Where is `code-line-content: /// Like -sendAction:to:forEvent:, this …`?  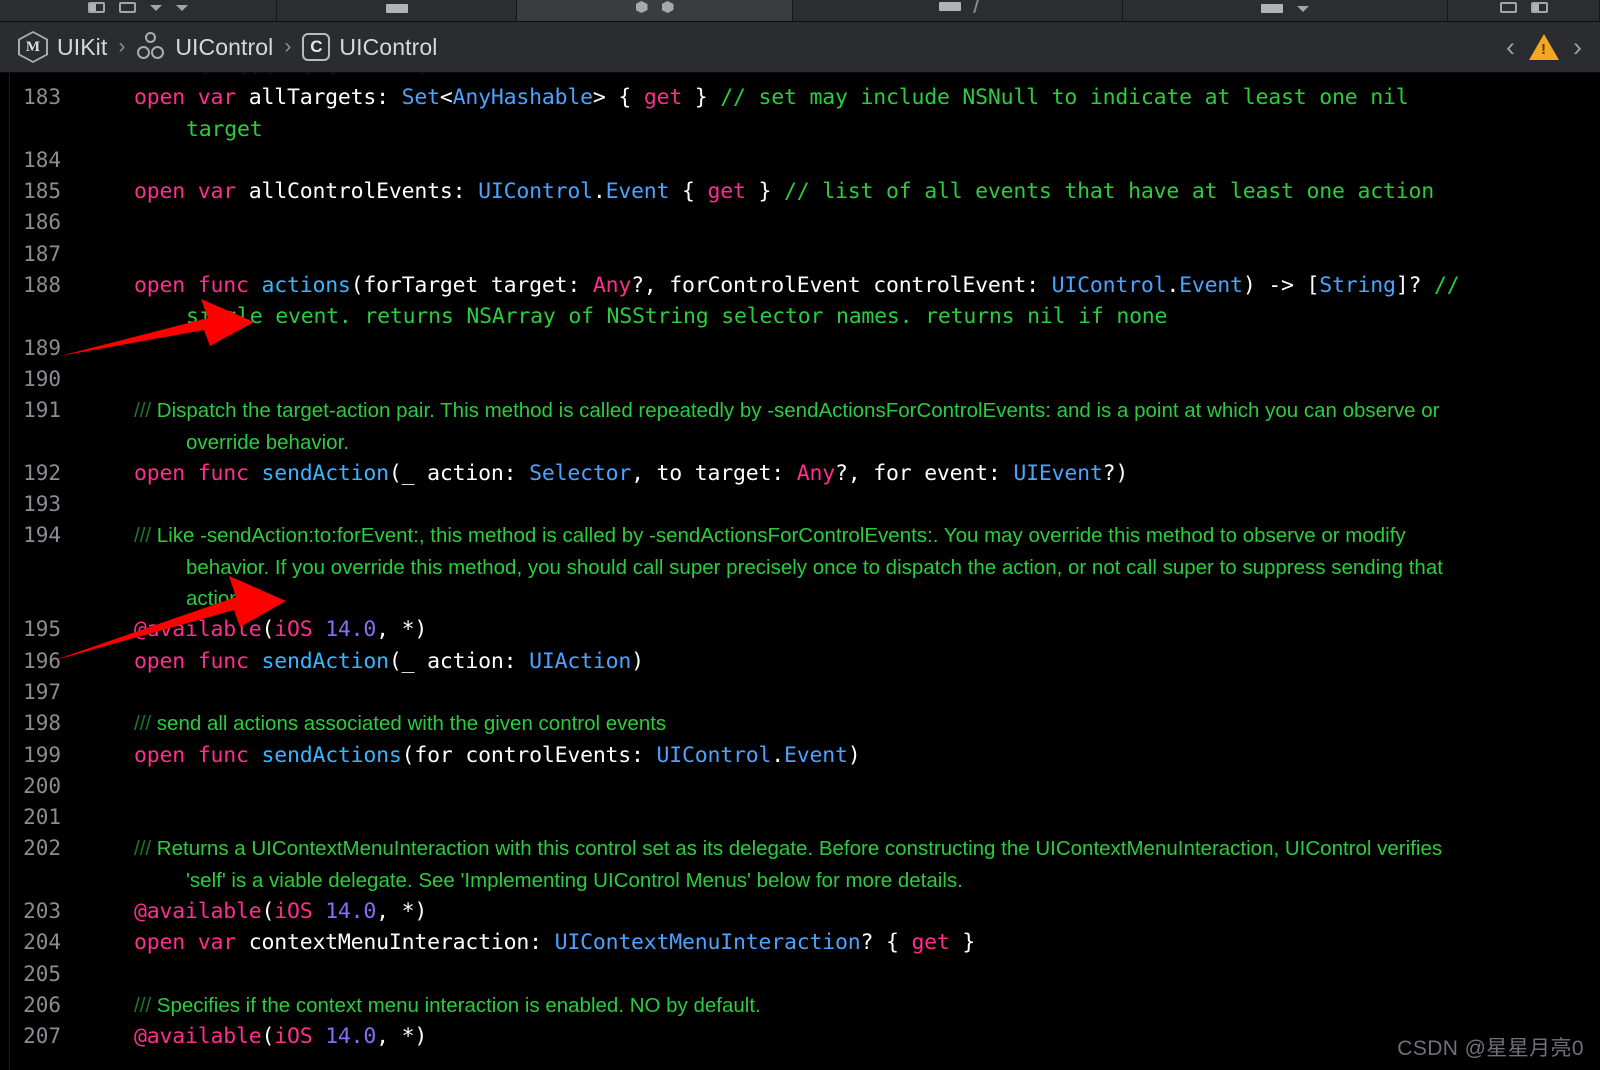
code-line-content: /// Like -sendAction:to:forEvent:, this … is located at coordinates (837, 535).